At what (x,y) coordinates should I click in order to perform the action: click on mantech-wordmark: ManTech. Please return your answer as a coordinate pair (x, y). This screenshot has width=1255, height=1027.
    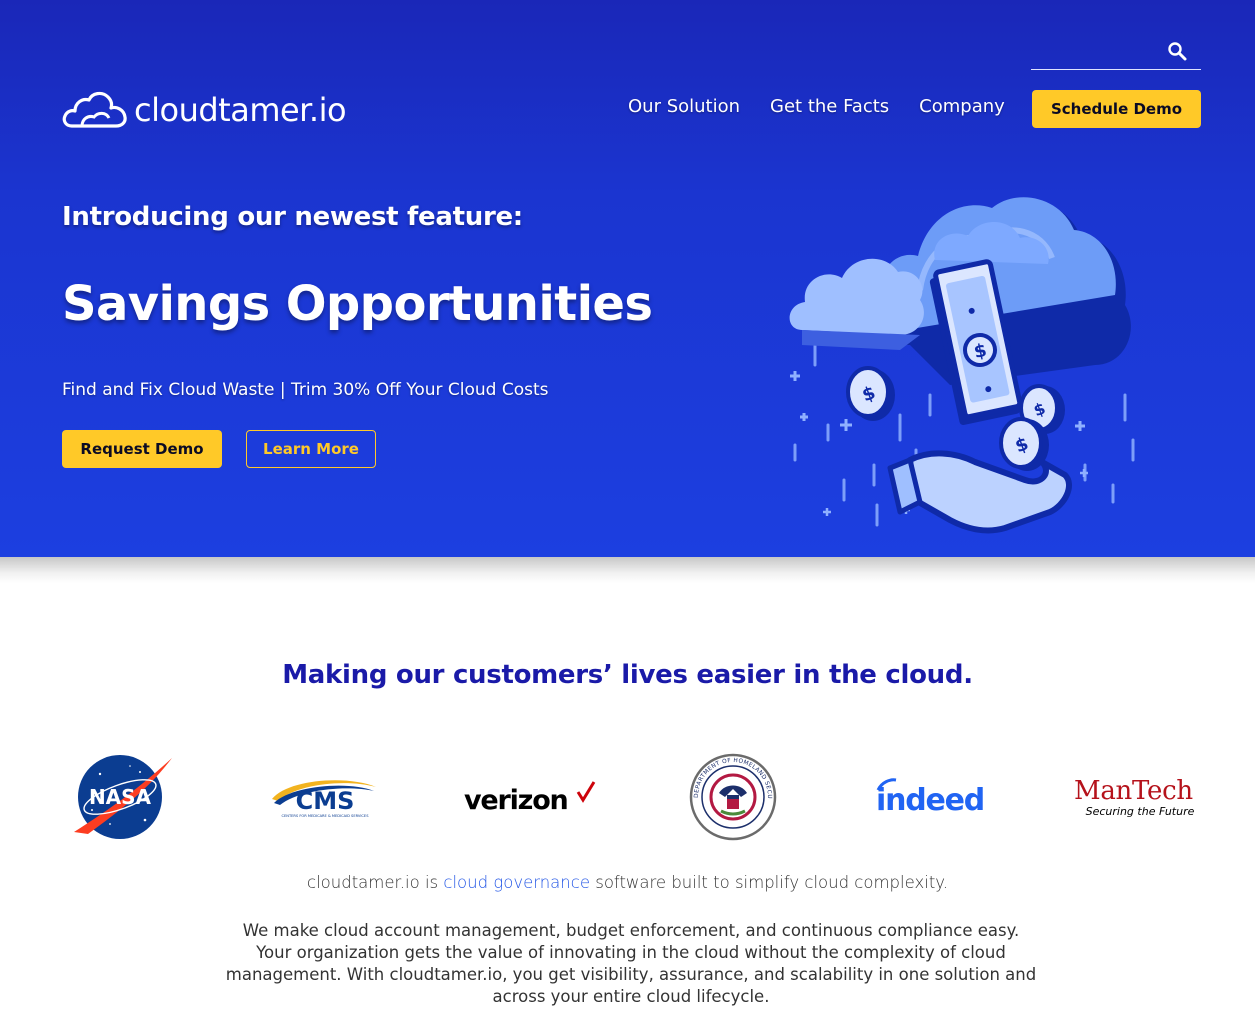
    Looking at the image, I should click on (1133, 791).